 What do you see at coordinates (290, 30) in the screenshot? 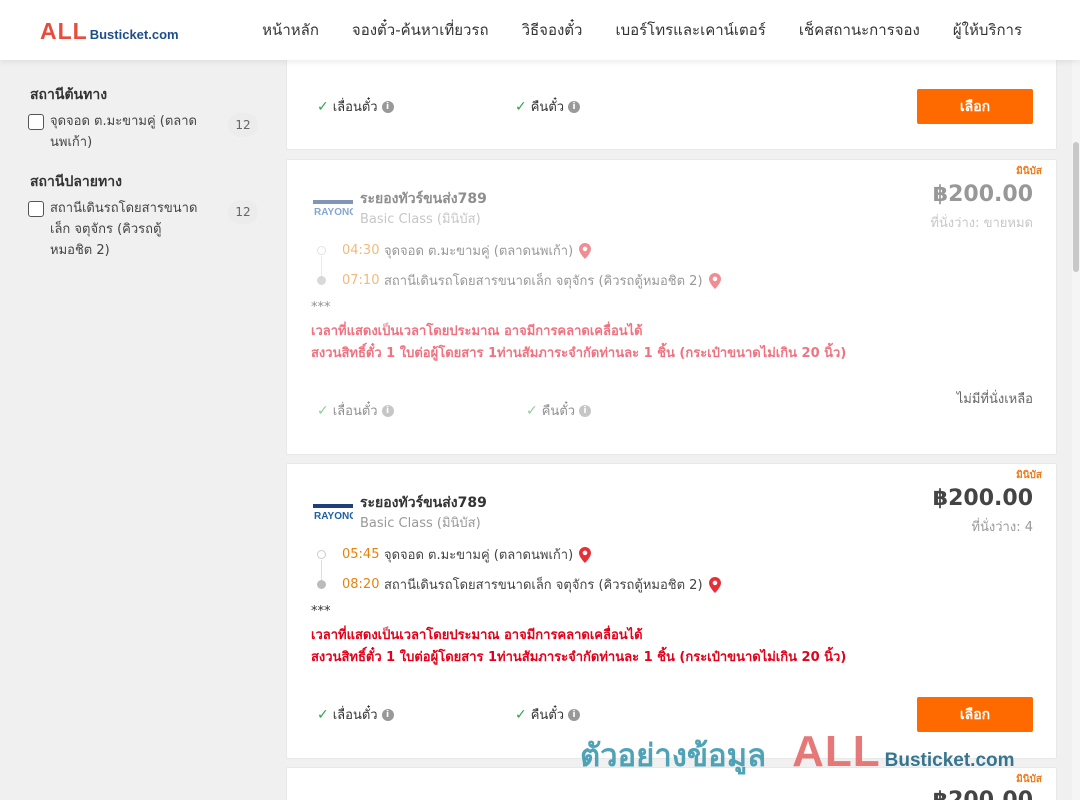
I see `nav-home: หน้าหลัก` at bounding box center [290, 30].